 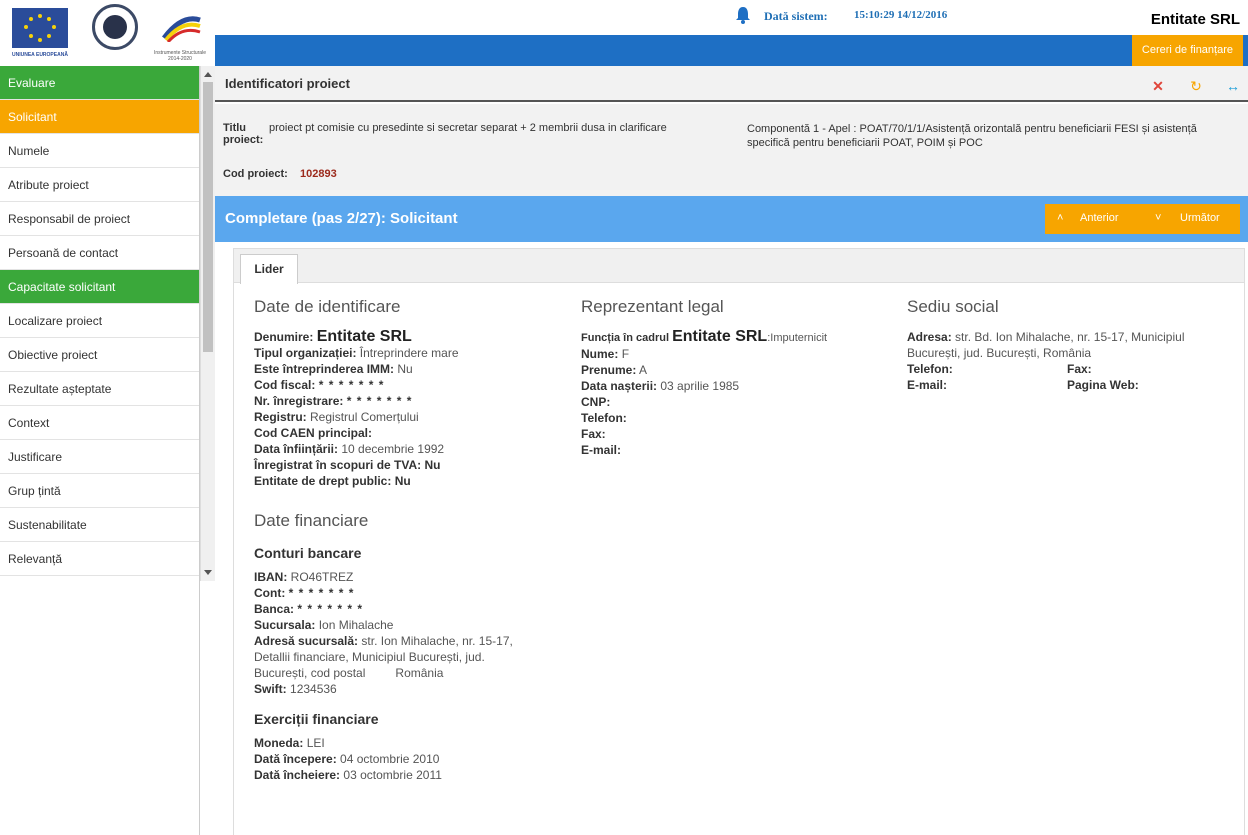 I want to click on eu-logo-text: UNIUNEA EUROPEANĂ, so click(x=40, y=55).